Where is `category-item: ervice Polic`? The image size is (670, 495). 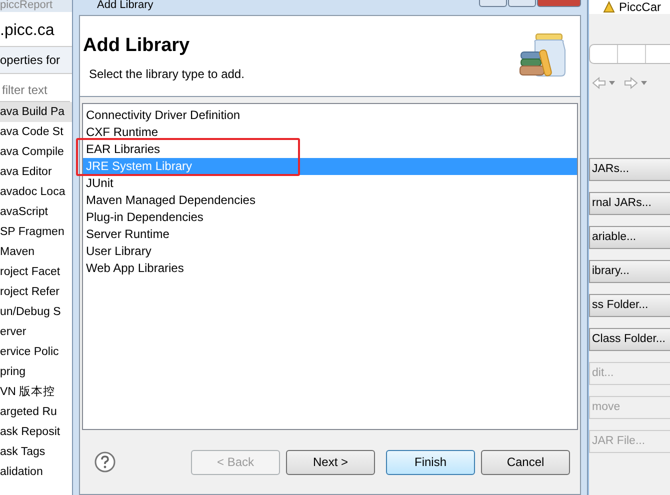 category-item: ervice Polic is located at coordinates (36, 352).